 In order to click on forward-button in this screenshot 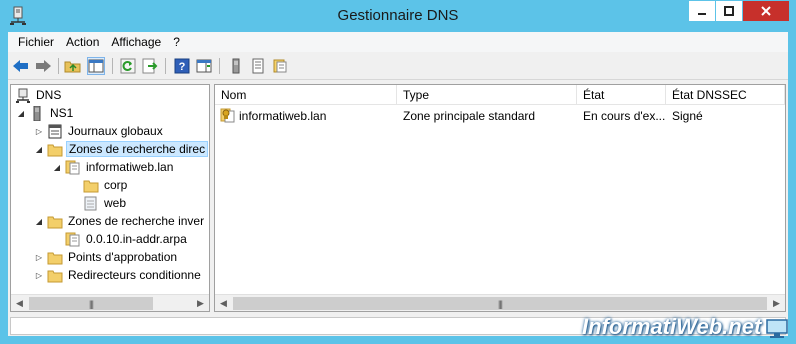, I will do `click(43, 66)`.